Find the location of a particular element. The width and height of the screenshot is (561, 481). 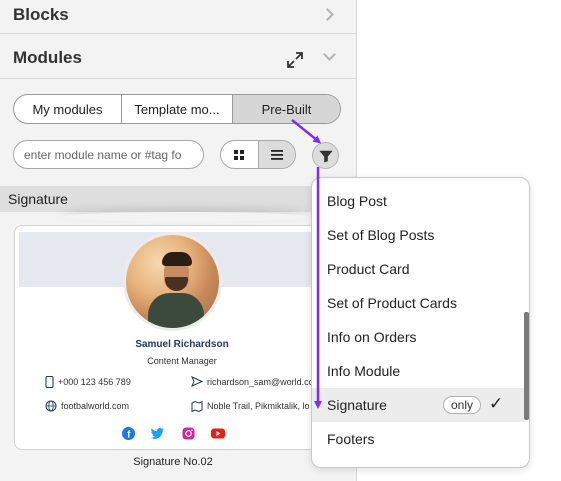

expand-icon is located at coordinates (295, 60).